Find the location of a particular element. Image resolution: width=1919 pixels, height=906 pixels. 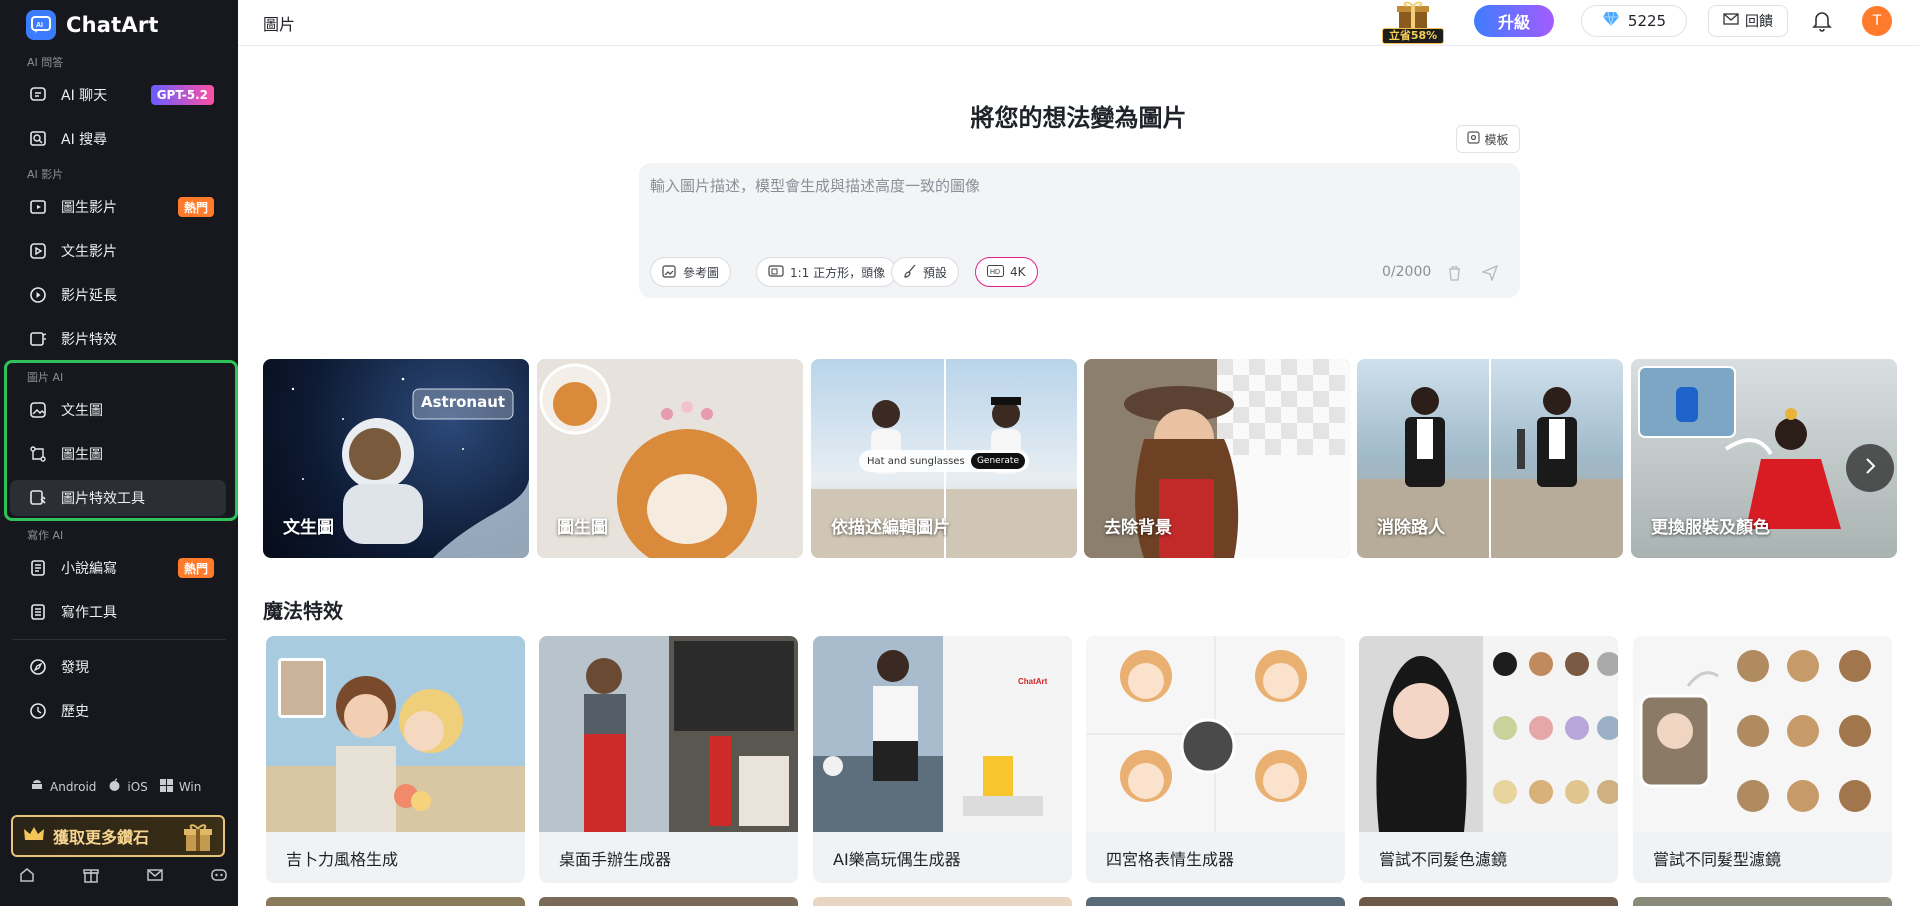

promo-label: 獲取更多鑽石 is located at coordinates (101, 837).